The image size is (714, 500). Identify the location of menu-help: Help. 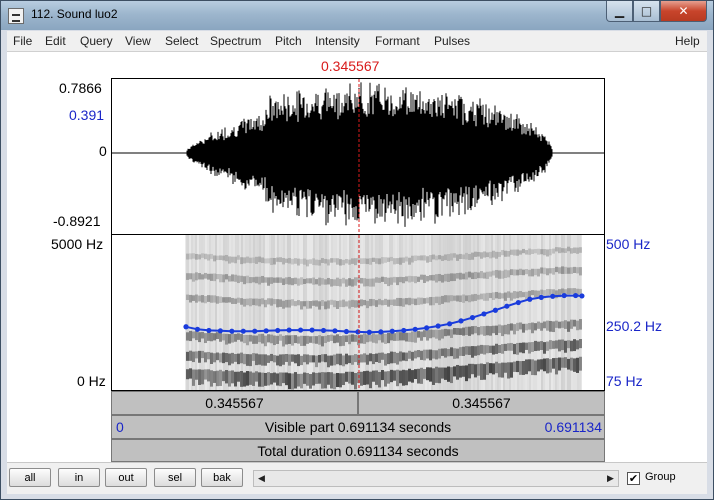
(687, 41).